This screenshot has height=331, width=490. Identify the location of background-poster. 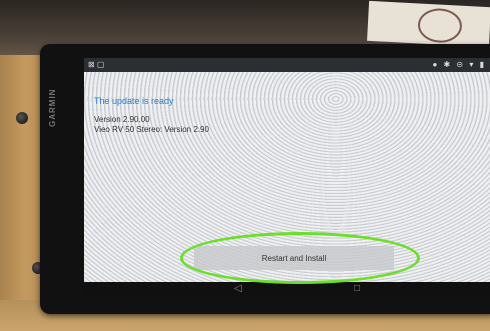
(428, 24).